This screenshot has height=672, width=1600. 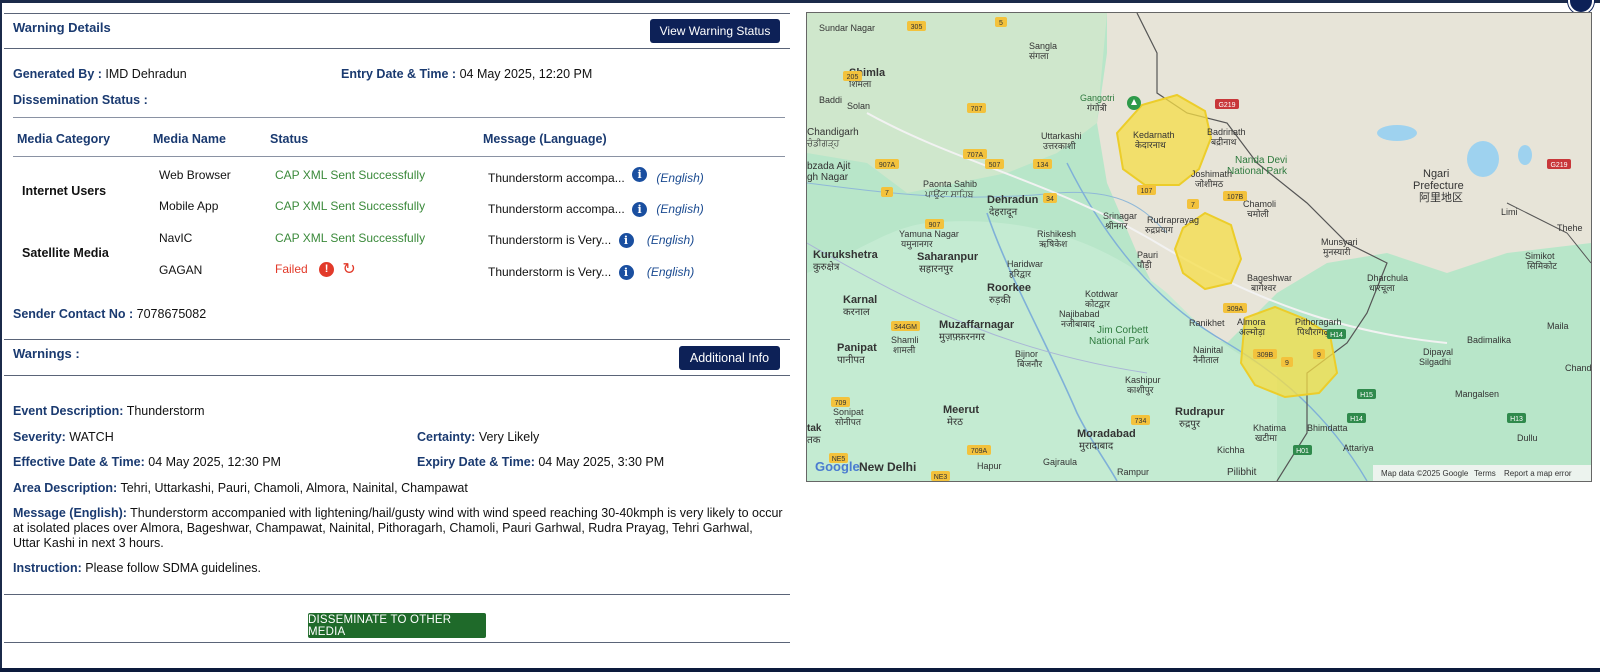 I want to click on map-label: Ranikhet, so click(x=1207, y=323).